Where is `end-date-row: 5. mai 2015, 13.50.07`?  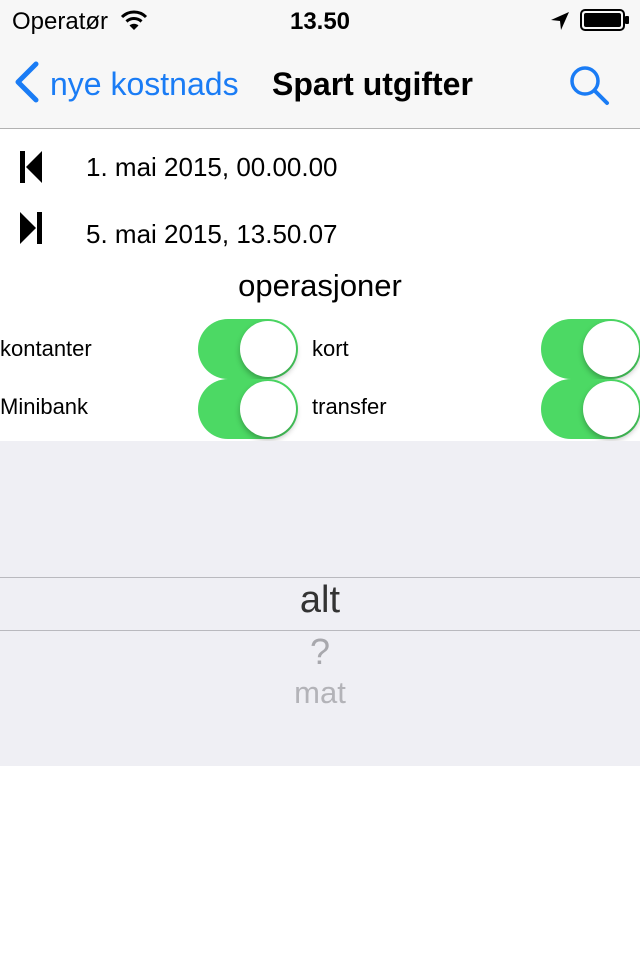
end-date-row: 5. mai 2015, 13.50.07 is located at coordinates (320, 234).